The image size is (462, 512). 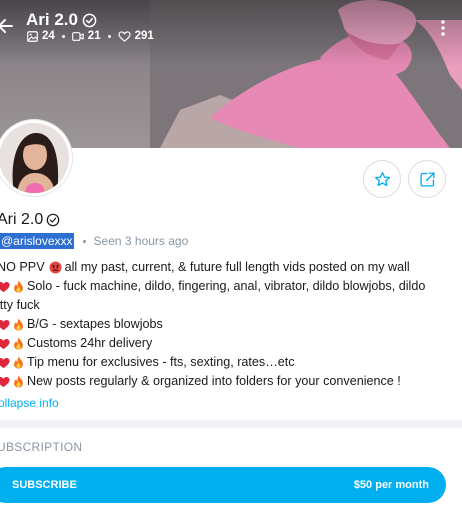 What do you see at coordinates (86, 36) in the screenshot?
I see `videos-stat: 21` at bounding box center [86, 36].